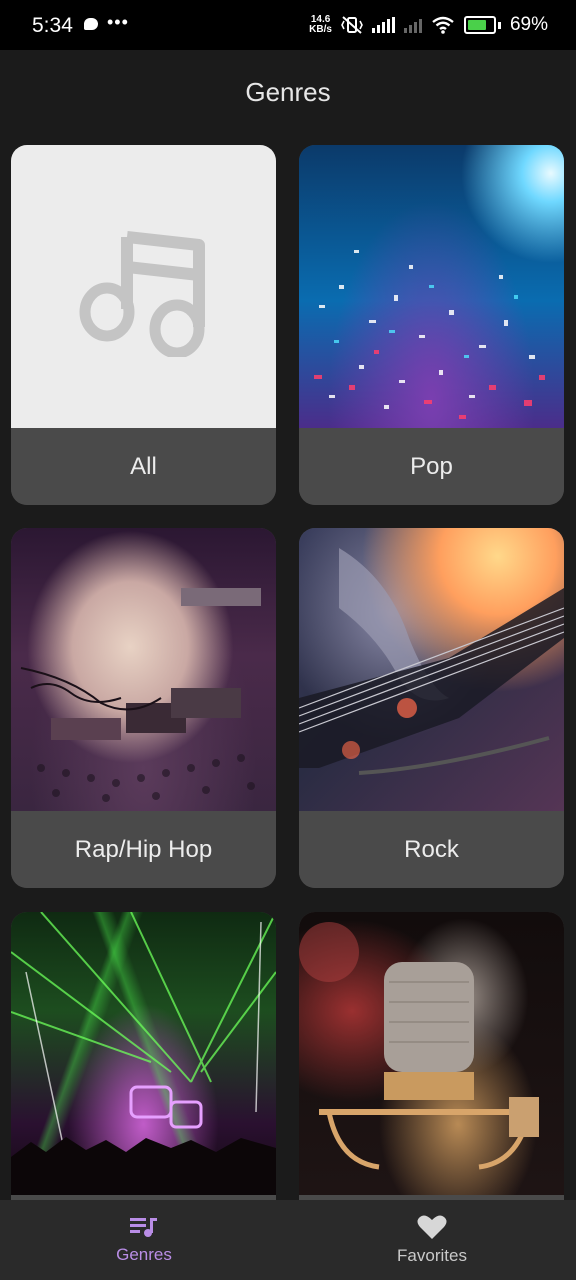 The height and width of the screenshot is (1280, 576). What do you see at coordinates (528, 24) in the screenshot?
I see `battery-percent: 69%` at bounding box center [528, 24].